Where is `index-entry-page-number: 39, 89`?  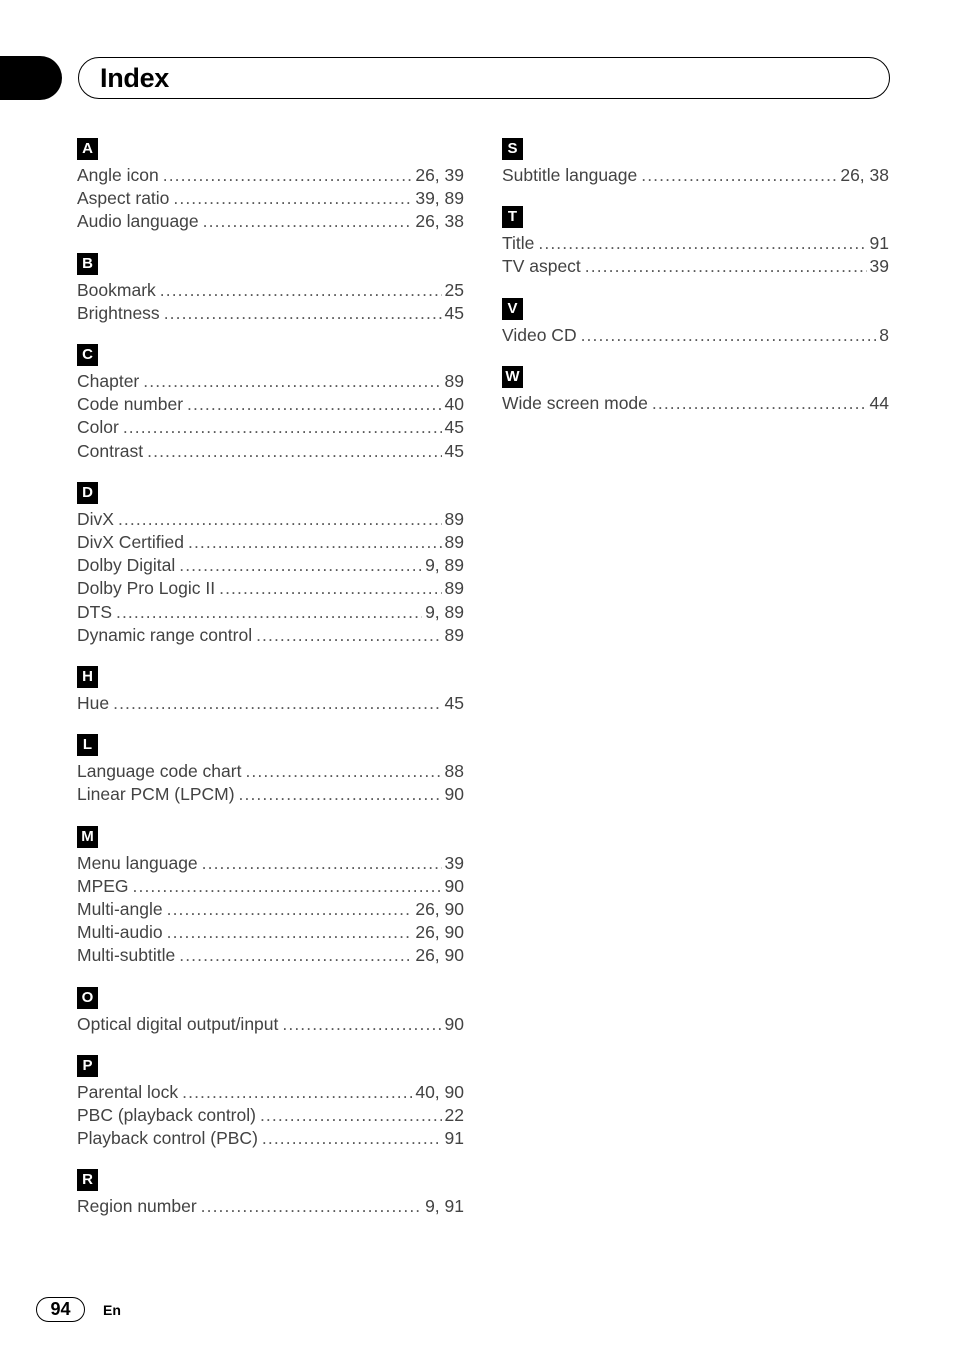
index-entry-page-number: 39, 89 is located at coordinates (439, 198).